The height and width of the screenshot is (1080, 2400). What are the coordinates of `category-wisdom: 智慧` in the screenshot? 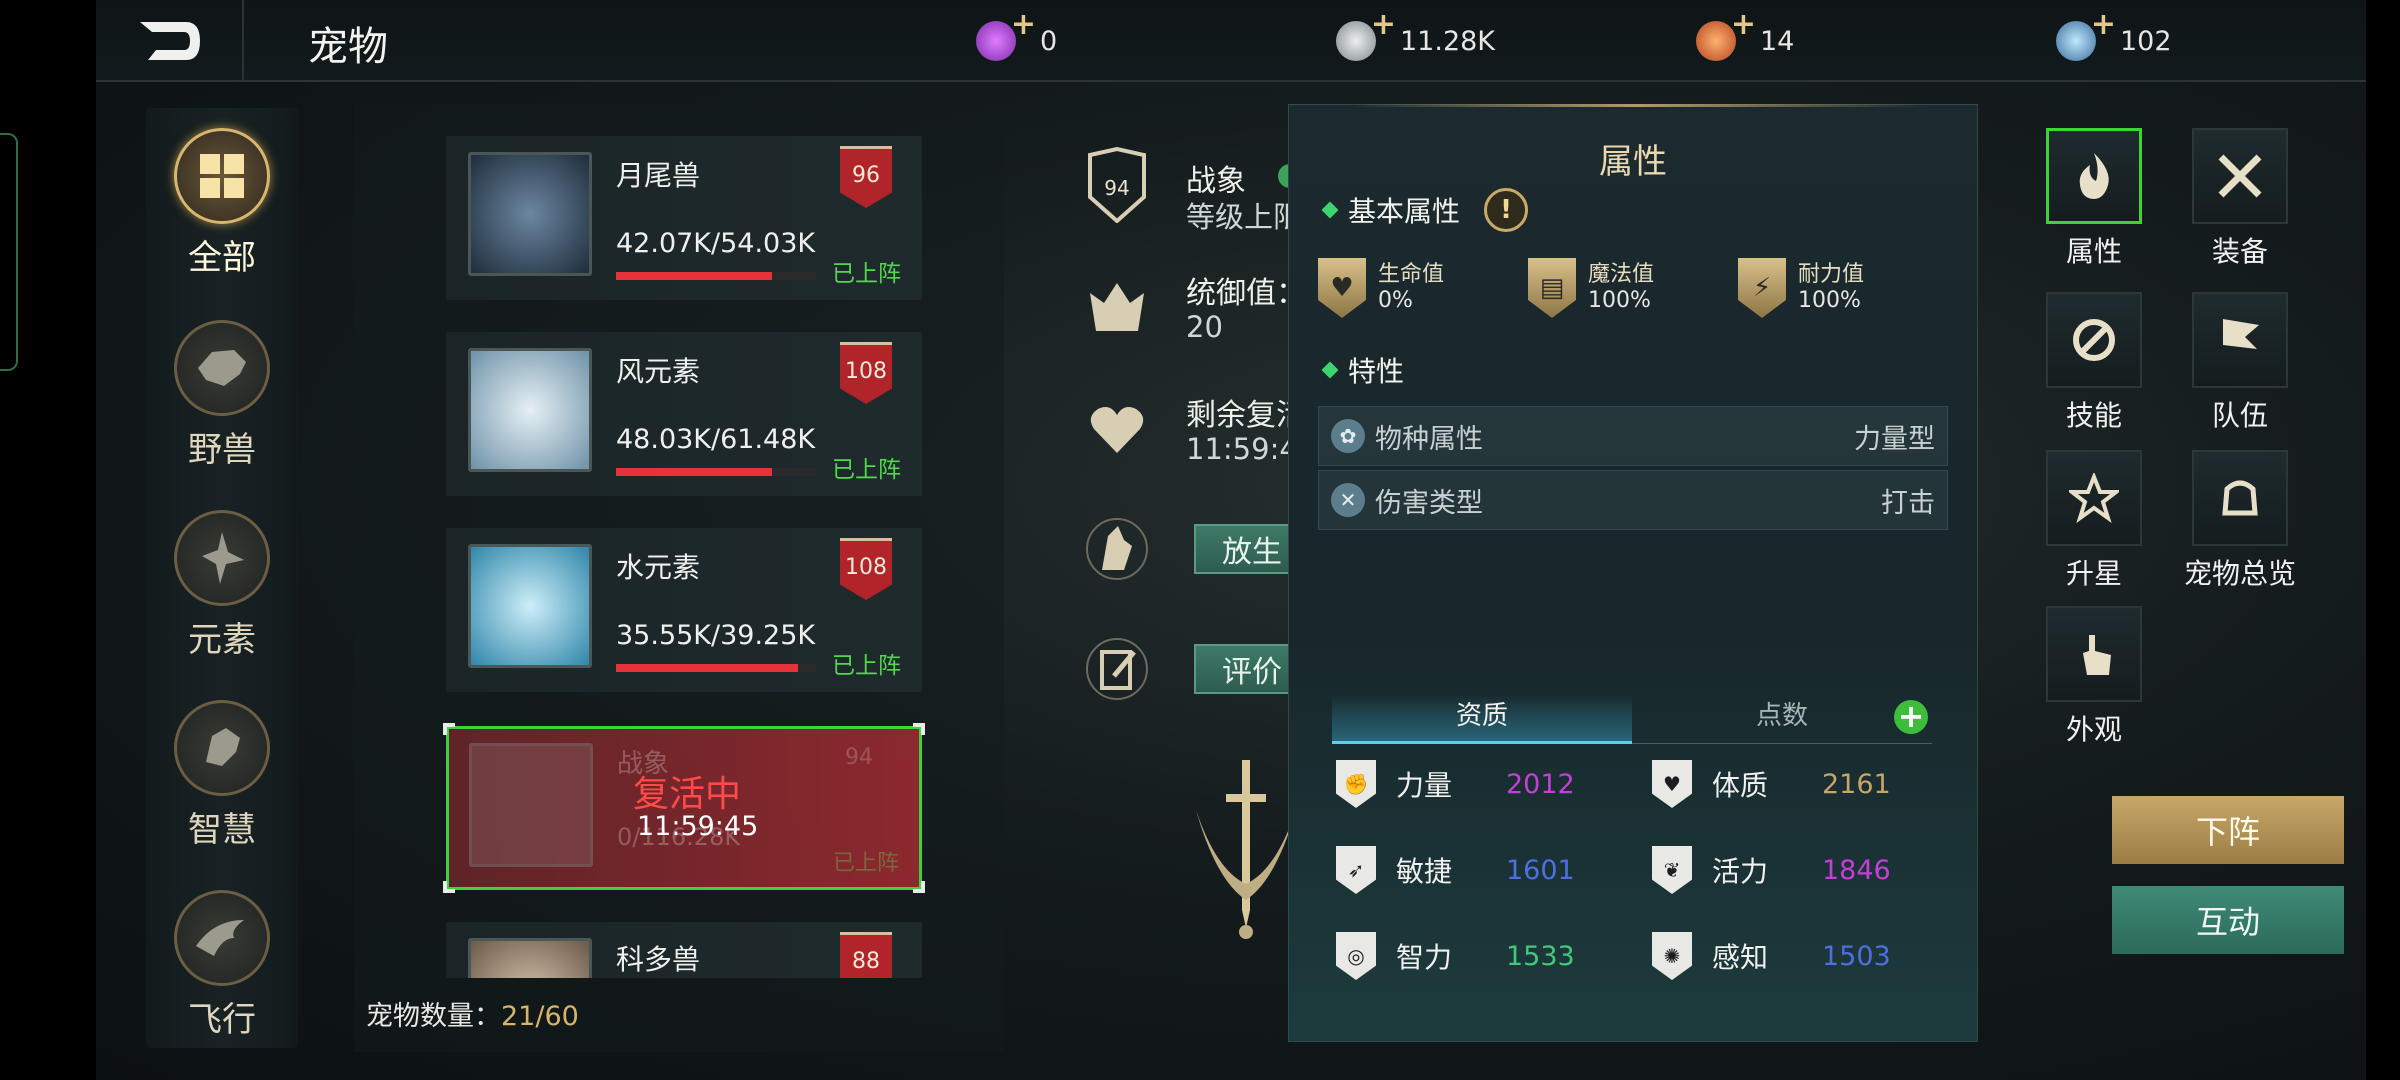 It's located at (222, 775).